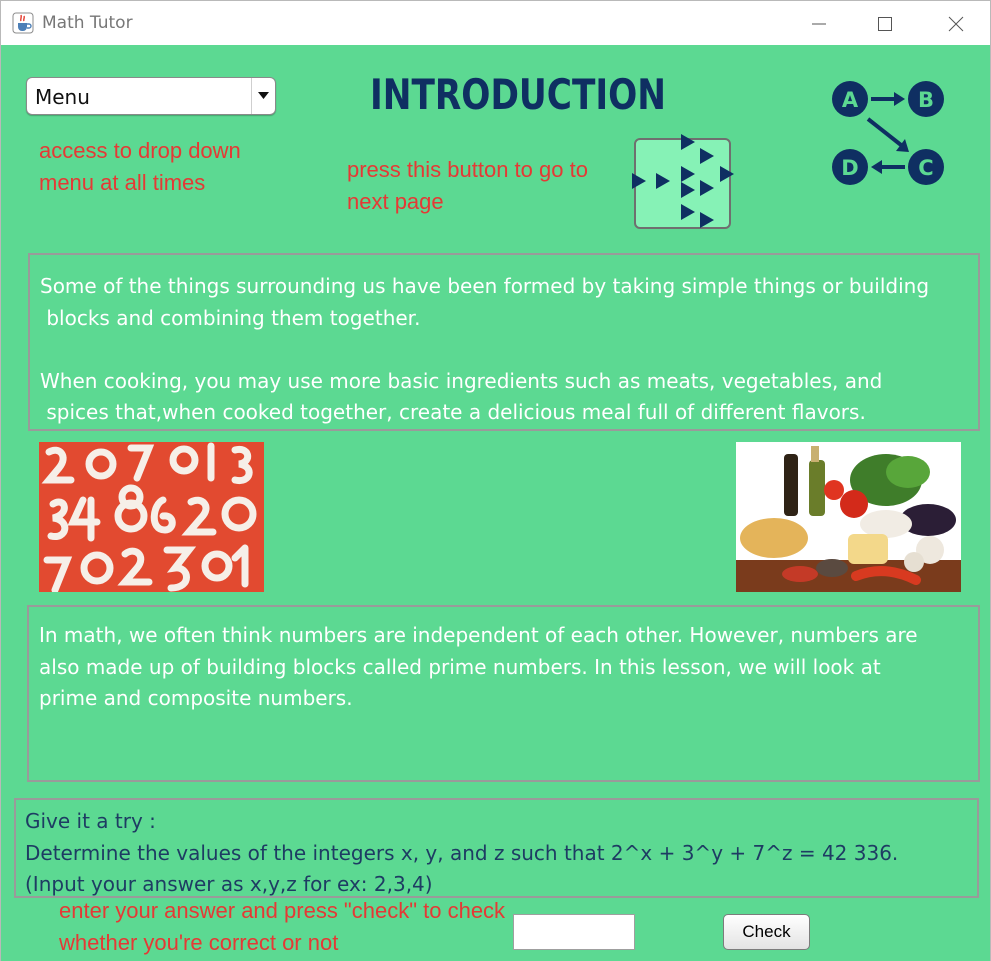 The width and height of the screenshot is (991, 961). Describe the element at coordinates (87, 23) in the screenshot. I see `window-title: Math Tutor` at that location.